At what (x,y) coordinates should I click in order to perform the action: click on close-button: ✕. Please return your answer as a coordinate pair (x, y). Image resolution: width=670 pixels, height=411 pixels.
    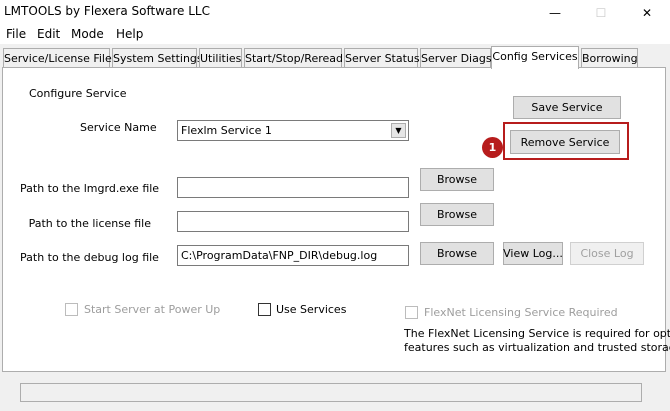
    Looking at the image, I should click on (647, 12).